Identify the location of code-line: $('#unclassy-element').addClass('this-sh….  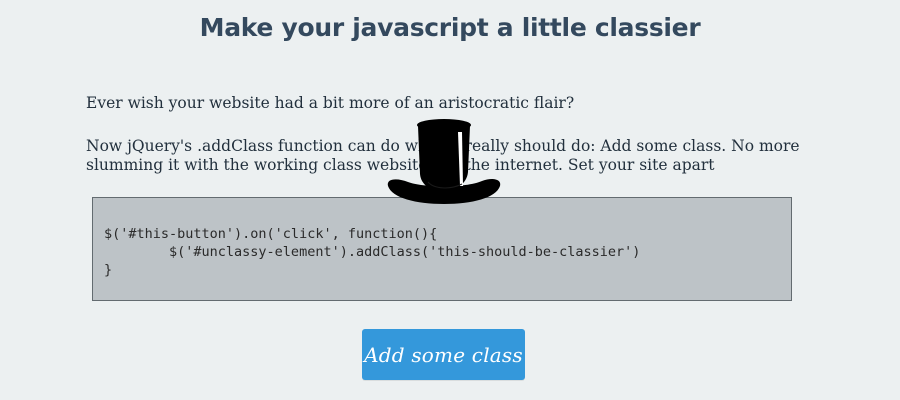
(372, 252).